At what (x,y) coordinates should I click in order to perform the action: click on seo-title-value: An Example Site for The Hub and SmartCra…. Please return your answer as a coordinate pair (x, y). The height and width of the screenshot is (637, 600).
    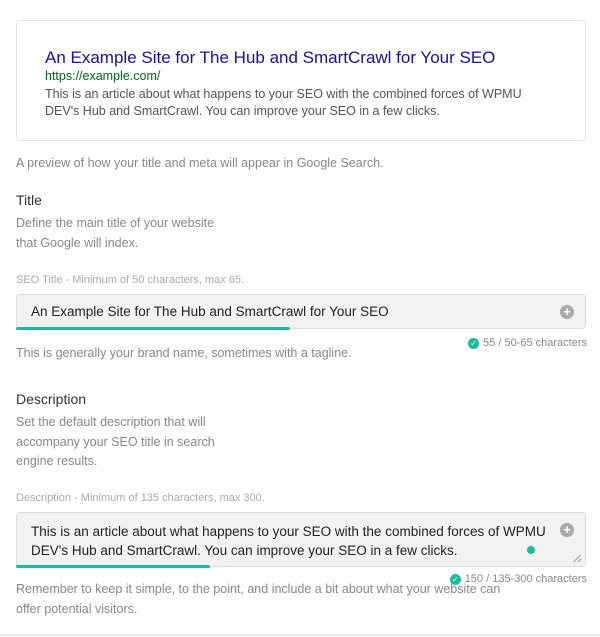
    Looking at the image, I should click on (210, 311).